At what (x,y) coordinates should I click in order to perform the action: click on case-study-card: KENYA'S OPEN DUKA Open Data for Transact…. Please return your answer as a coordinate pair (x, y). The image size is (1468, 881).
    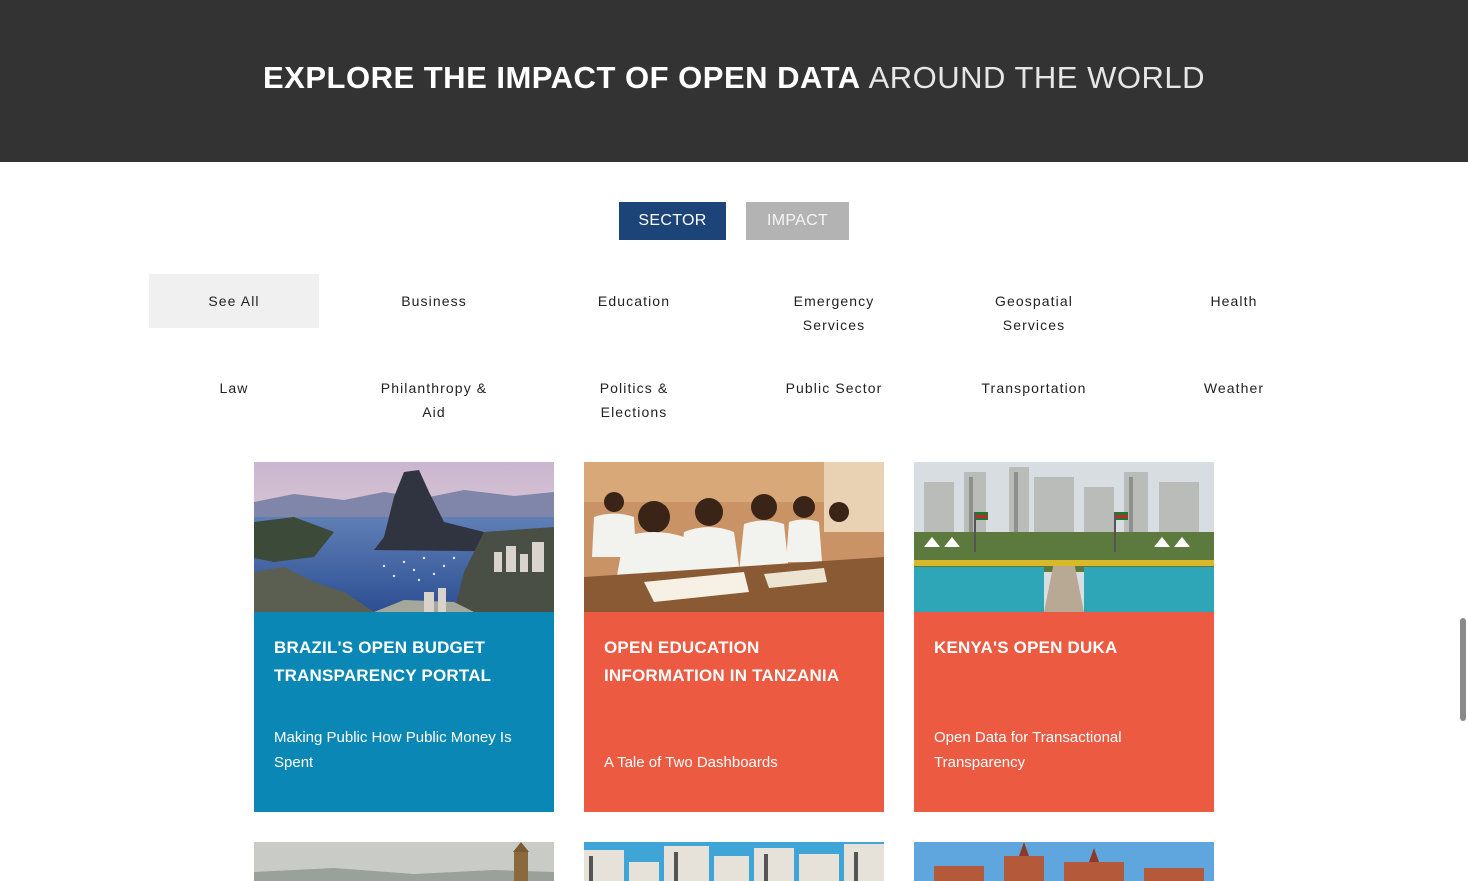
    Looking at the image, I should click on (1064, 637).